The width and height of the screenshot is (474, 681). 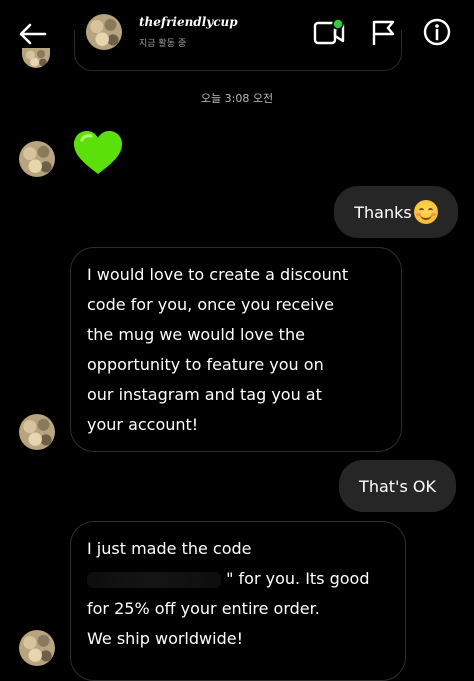 I want to click on outgoing-message-thats-ok: That's OK, so click(x=397, y=486).